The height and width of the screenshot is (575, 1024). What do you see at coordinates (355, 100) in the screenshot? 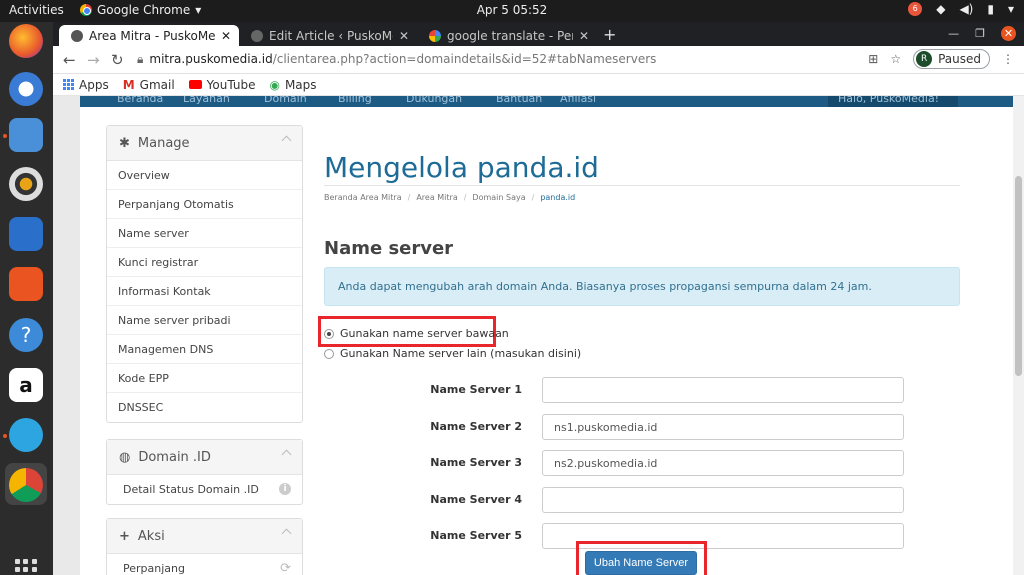
I see `nav-billing: Billing` at bounding box center [355, 100].